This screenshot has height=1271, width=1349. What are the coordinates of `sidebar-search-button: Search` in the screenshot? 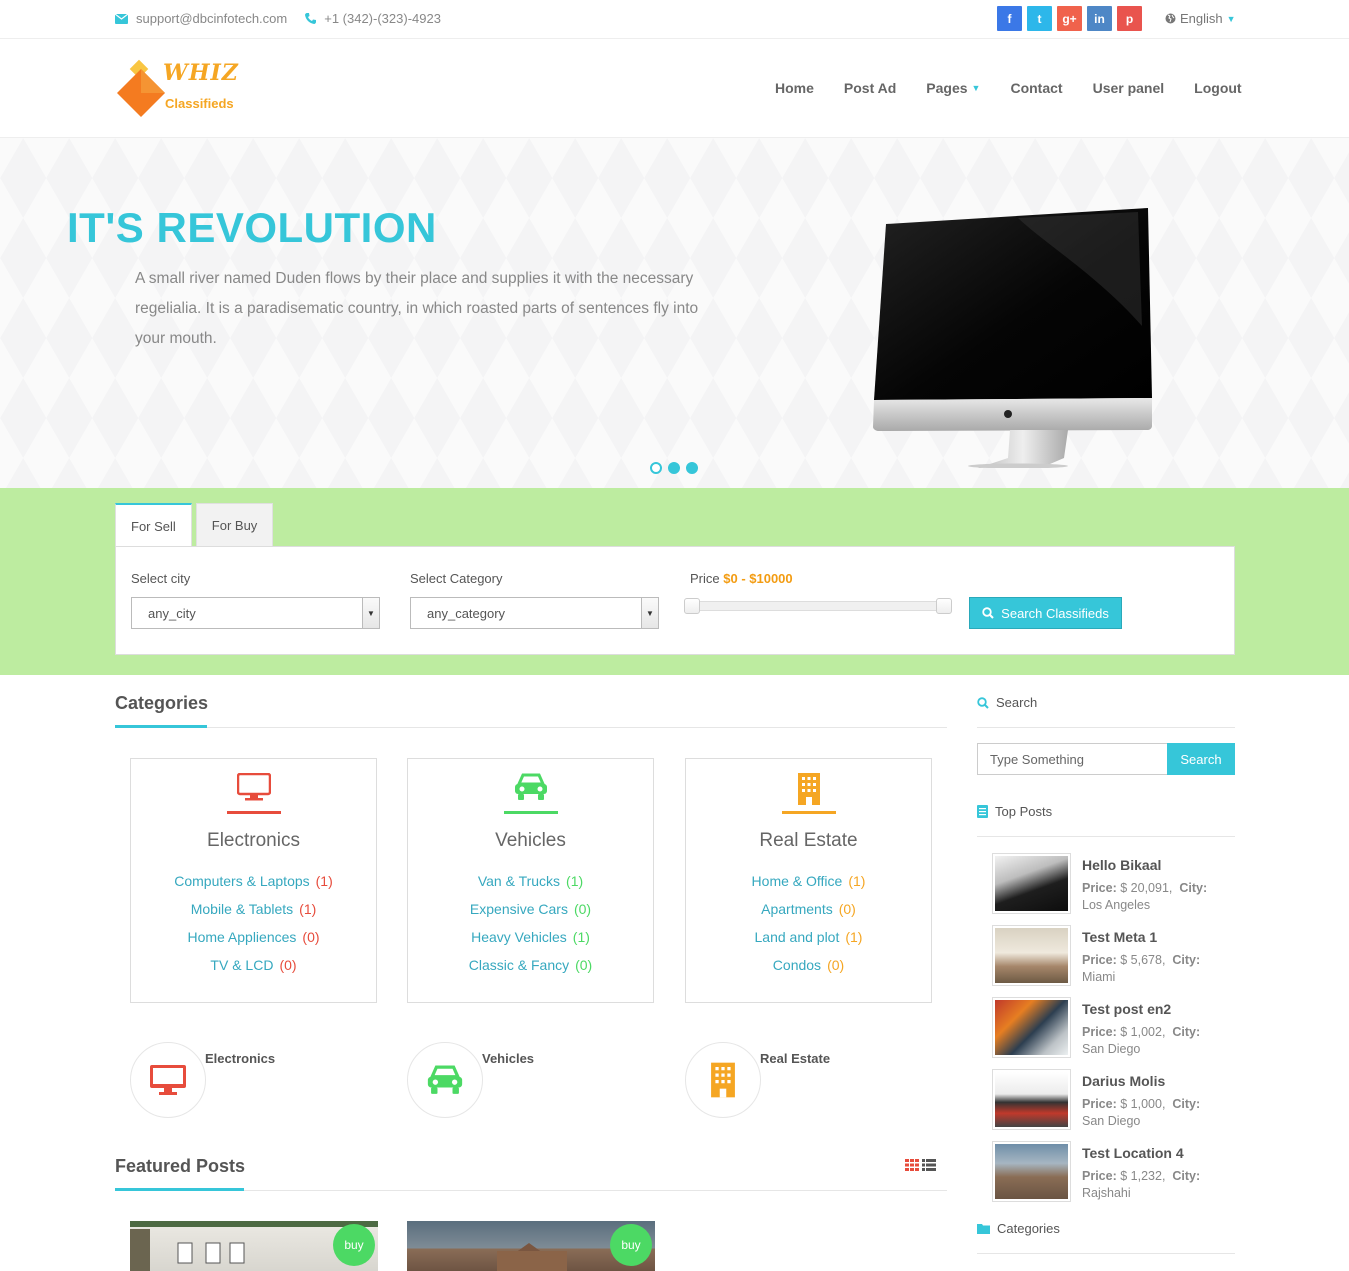 It's located at (1201, 759).